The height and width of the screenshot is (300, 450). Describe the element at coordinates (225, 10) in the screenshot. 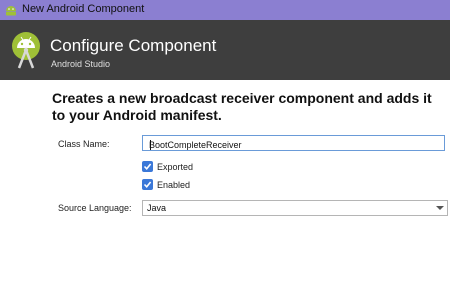

I see `window-titlebar: New Android Component` at that location.